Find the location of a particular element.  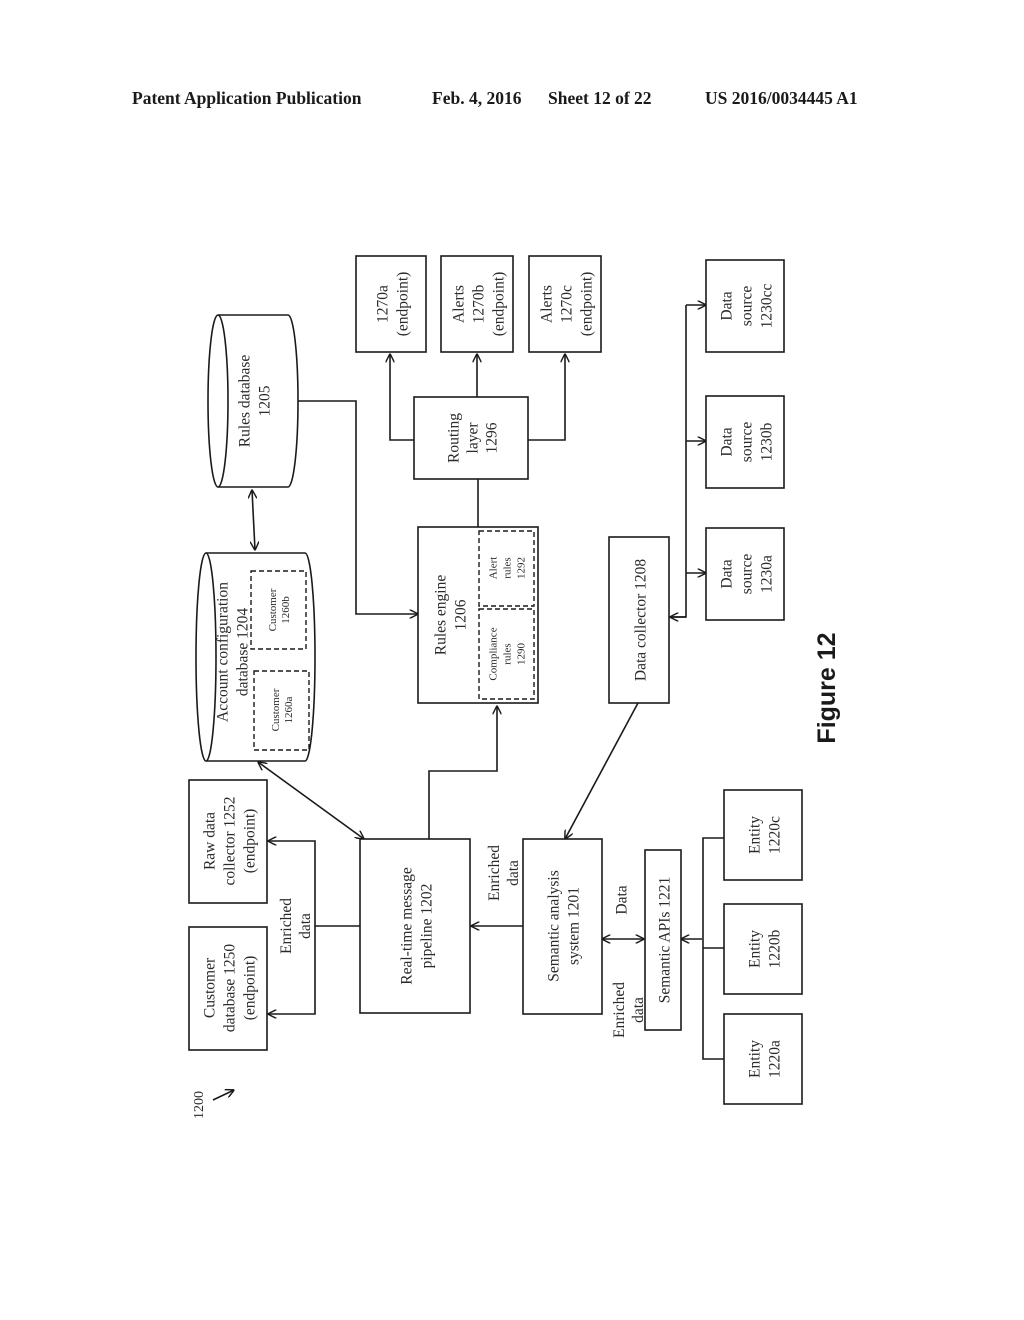

entity-1220b-label-line: Entity is located at coordinates (755, 949).